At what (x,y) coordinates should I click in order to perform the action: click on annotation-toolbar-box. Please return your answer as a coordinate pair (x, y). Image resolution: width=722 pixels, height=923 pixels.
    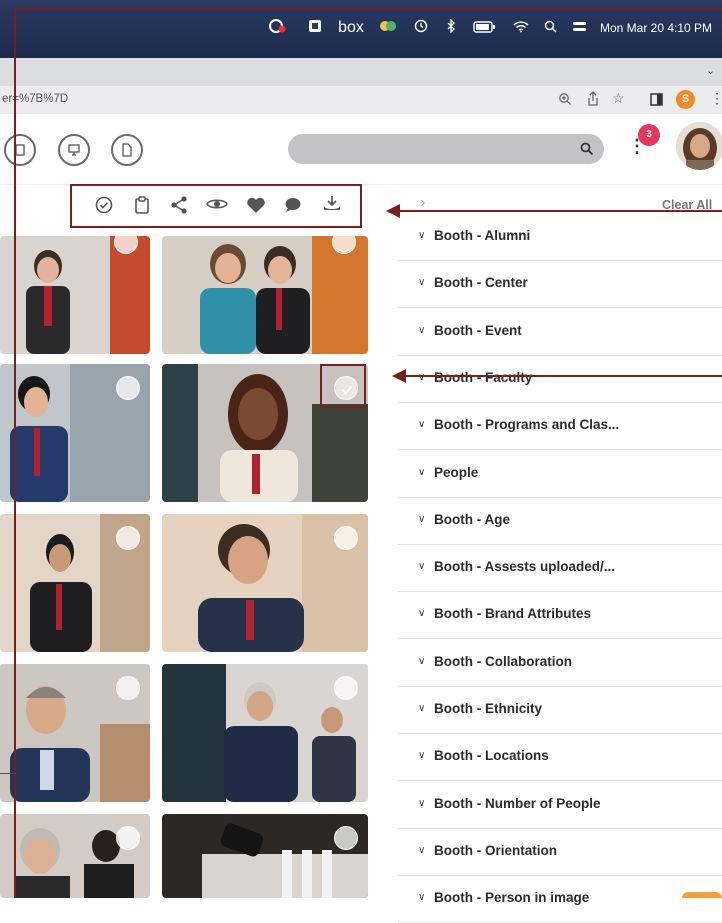
    Looking at the image, I should click on (216, 206).